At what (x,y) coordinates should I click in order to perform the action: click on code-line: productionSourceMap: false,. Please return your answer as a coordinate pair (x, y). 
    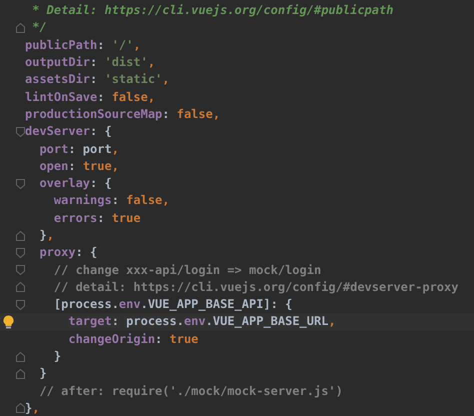
    Looking at the image, I should click on (122, 114).